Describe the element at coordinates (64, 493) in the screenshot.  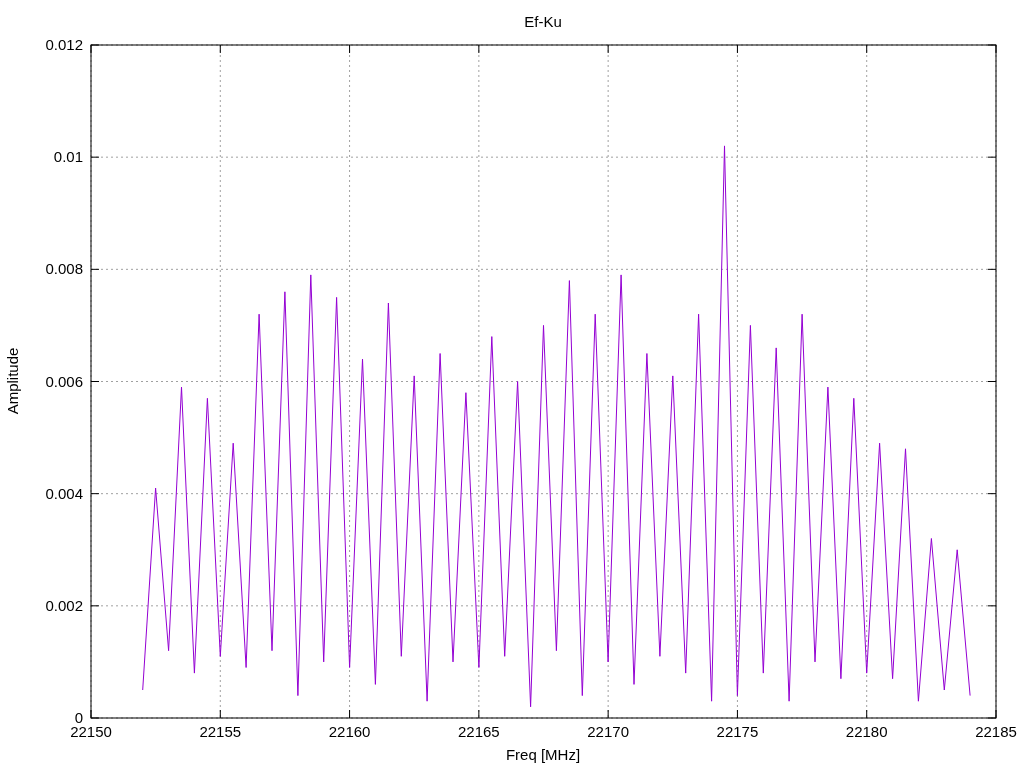
I see `y-tick-label: 0.004` at that location.